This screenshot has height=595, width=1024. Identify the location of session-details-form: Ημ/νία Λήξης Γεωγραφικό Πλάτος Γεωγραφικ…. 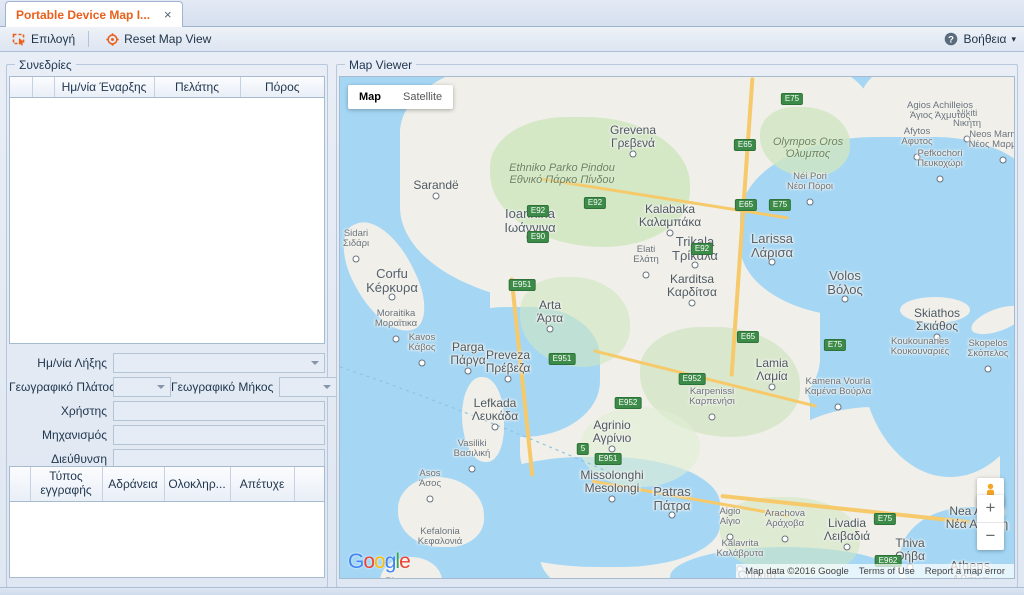
(173, 410).